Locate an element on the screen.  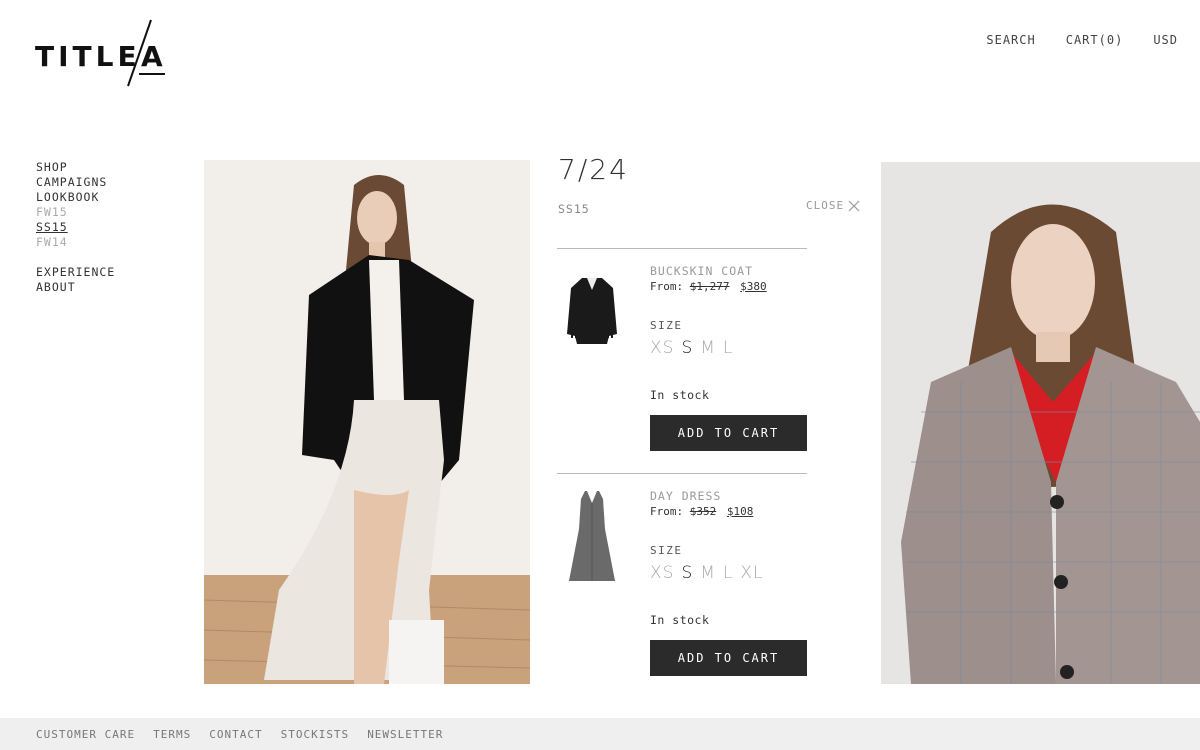
original-price: $352 is located at coordinates (703, 511).